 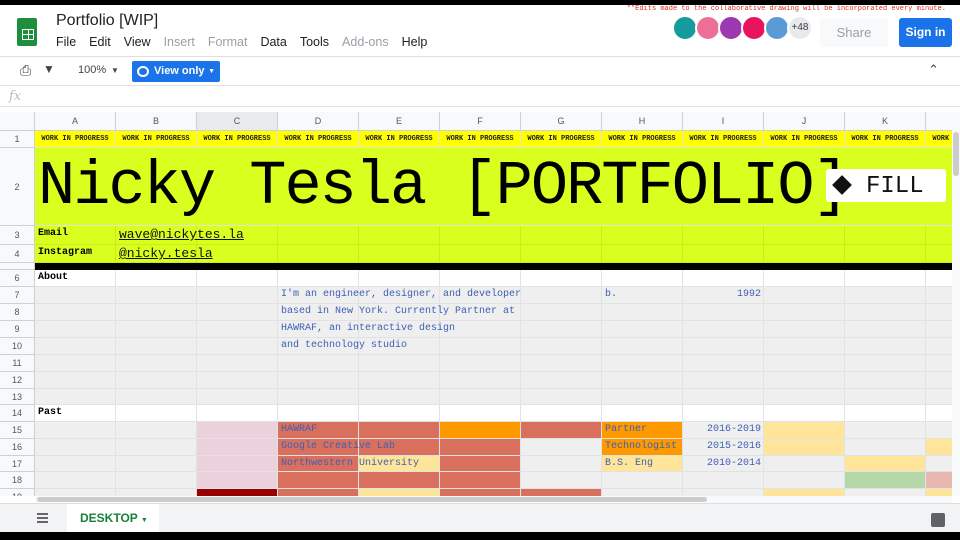 What do you see at coordinates (17, 430) in the screenshot?
I see `row-header-15: 15` at bounding box center [17, 430].